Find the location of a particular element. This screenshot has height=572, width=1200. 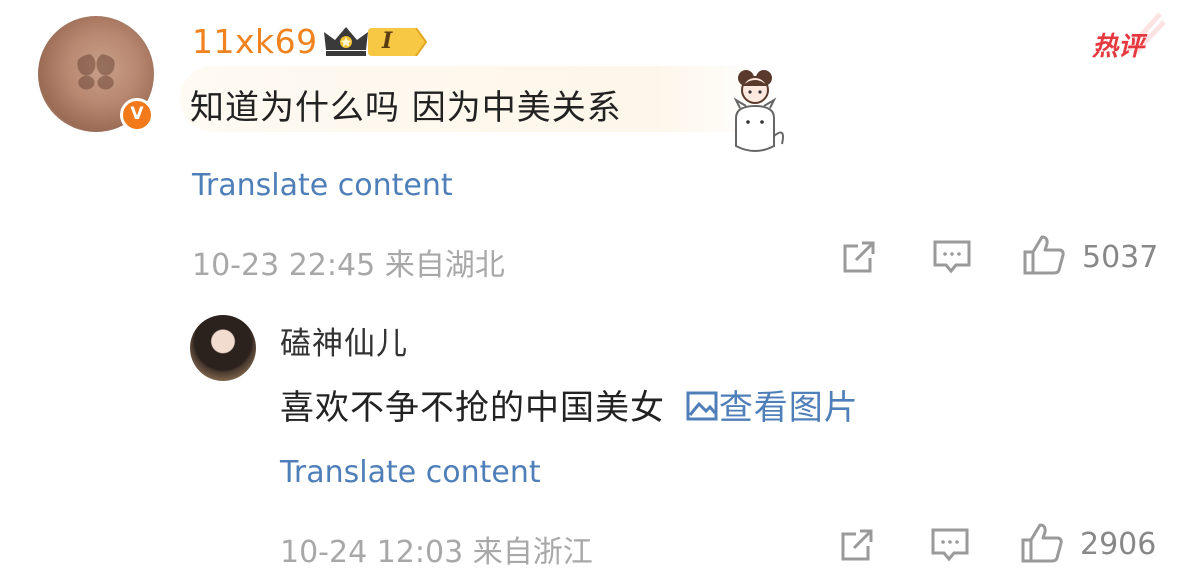

like-icon is located at coordinates (1044, 255).